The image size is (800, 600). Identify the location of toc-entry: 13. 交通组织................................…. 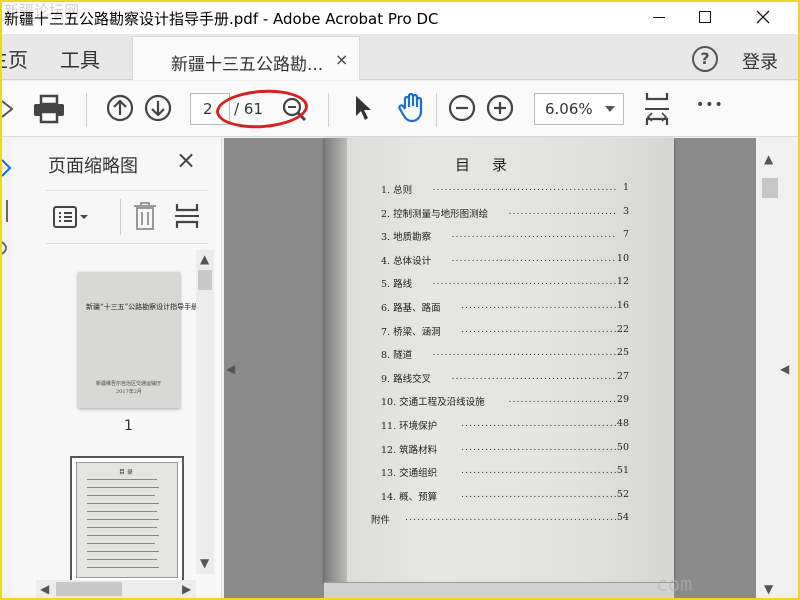
(500, 473).